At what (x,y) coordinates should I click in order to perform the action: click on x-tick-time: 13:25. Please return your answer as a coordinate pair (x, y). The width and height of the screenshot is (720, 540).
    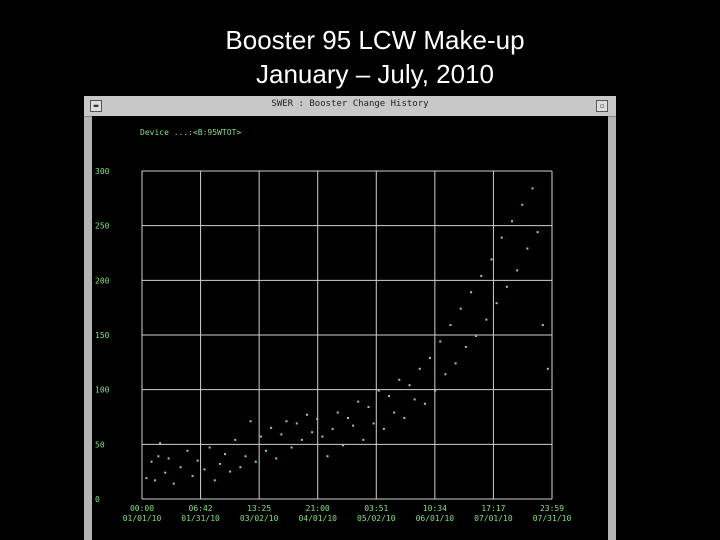
    Looking at the image, I should click on (259, 508).